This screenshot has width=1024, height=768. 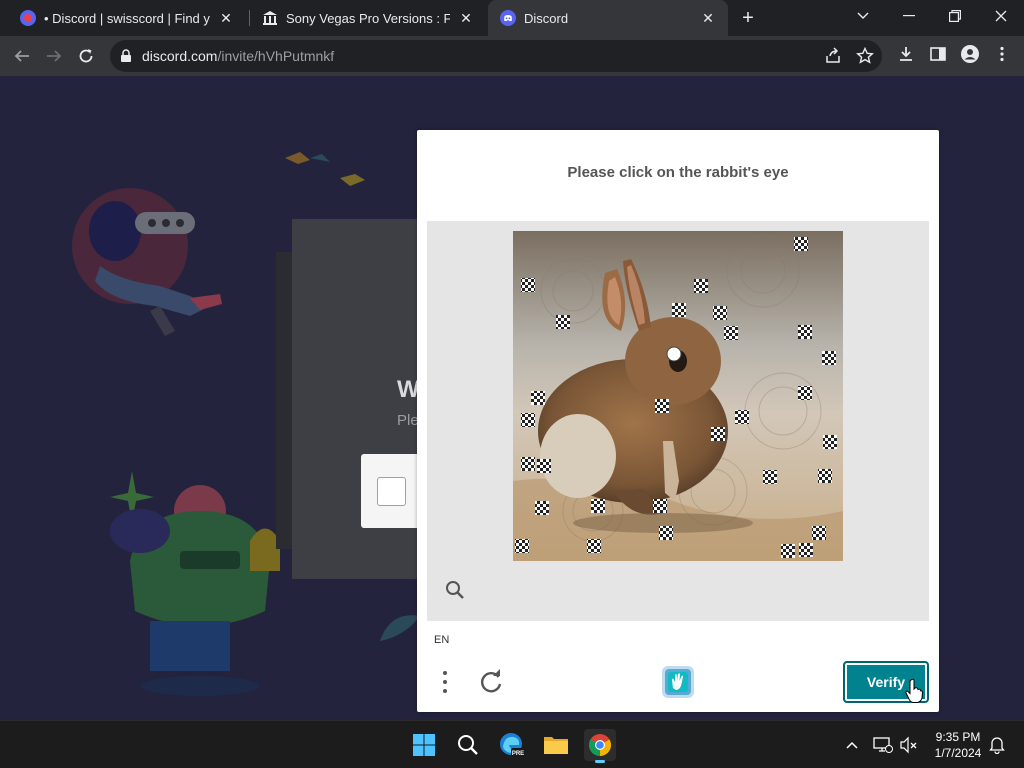 I want to click on discord-red-icon, so click(x=28, y=18).